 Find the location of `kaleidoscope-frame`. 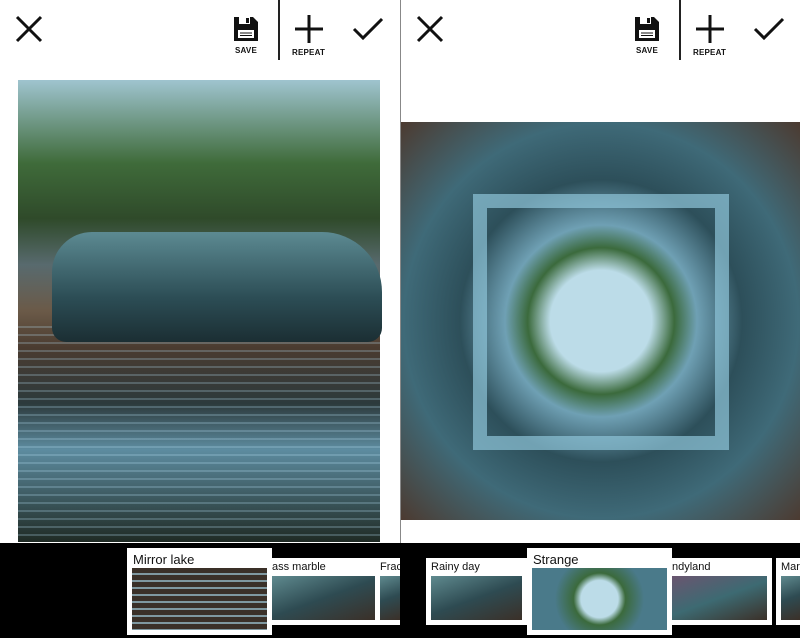

kaleidoscope-frame is located at coordinates (601, 322).